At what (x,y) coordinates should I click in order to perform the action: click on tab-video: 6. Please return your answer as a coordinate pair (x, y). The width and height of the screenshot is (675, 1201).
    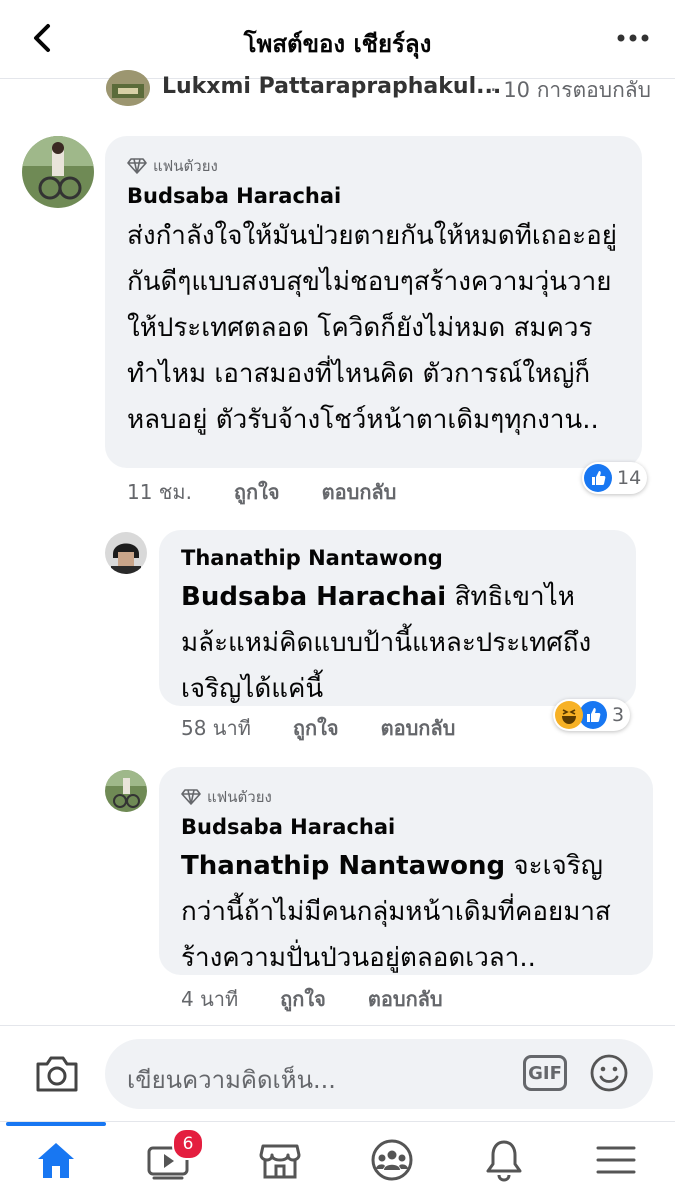
    Looking at the image, I should click on (168, 1161).